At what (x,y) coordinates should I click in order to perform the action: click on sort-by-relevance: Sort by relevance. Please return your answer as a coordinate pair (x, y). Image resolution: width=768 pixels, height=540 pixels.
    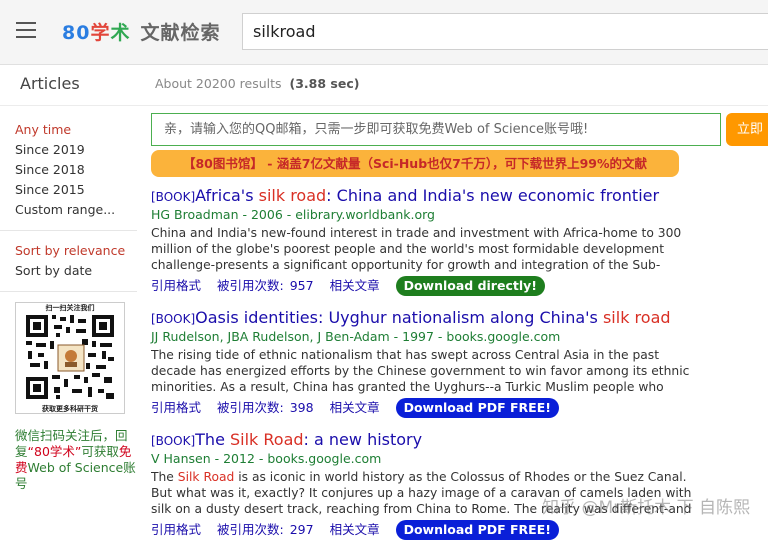
    Looking at the image, I should click on (76, 251).